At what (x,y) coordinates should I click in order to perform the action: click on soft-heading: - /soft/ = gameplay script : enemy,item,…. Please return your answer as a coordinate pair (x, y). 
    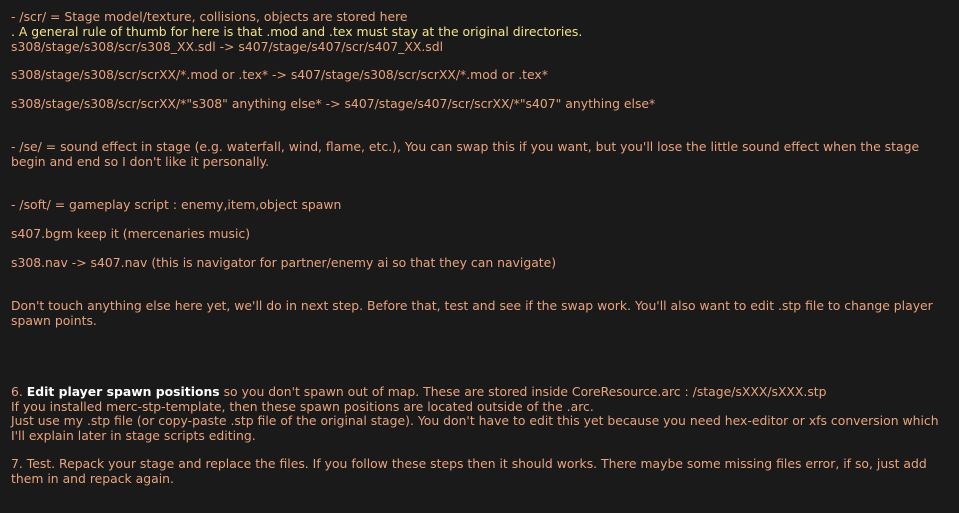
    Looking at the image, I should click on (176, 204).